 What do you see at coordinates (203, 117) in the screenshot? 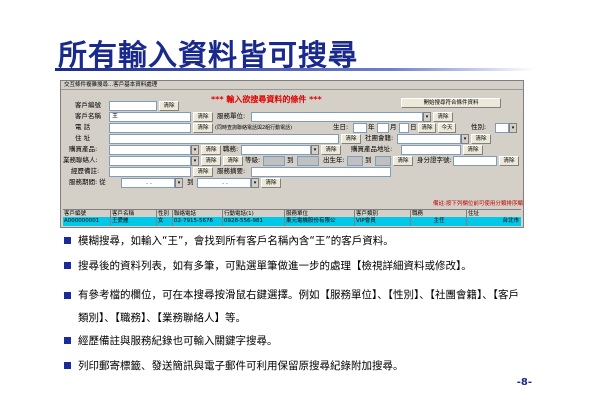
I see `clear-customer-name-button: 清除` at bounding box center [203, 117].